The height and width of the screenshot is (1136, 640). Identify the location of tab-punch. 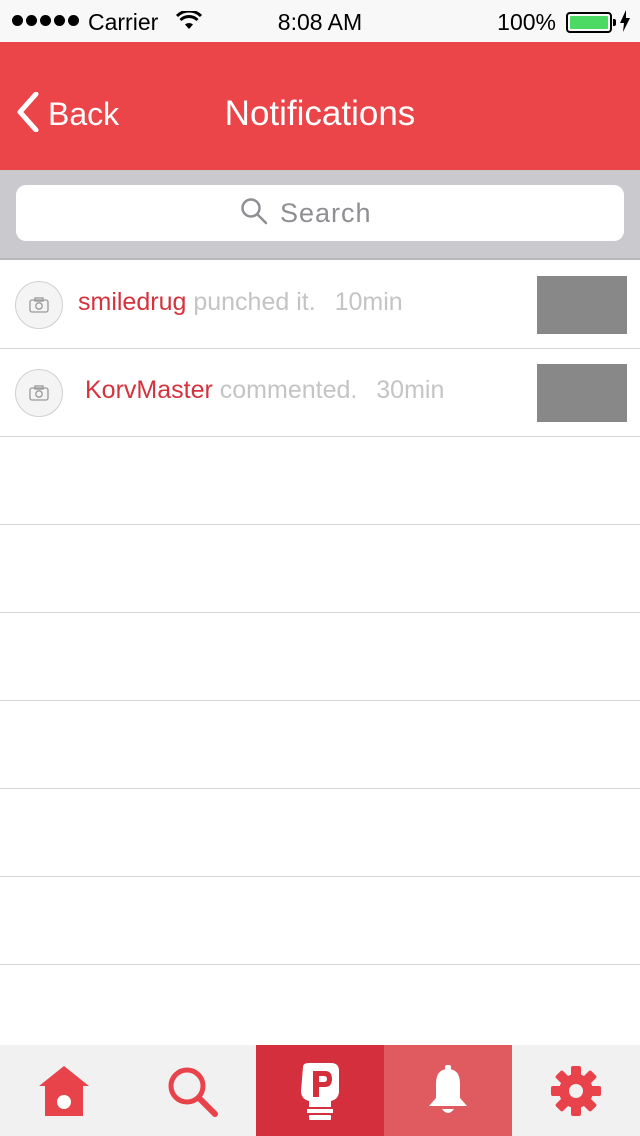
(320, 1090).